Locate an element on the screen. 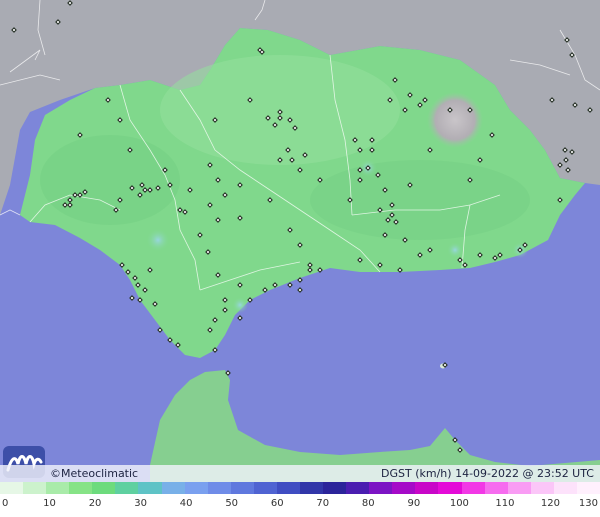  legend-label: 80 is located at coordinates (368, 503).